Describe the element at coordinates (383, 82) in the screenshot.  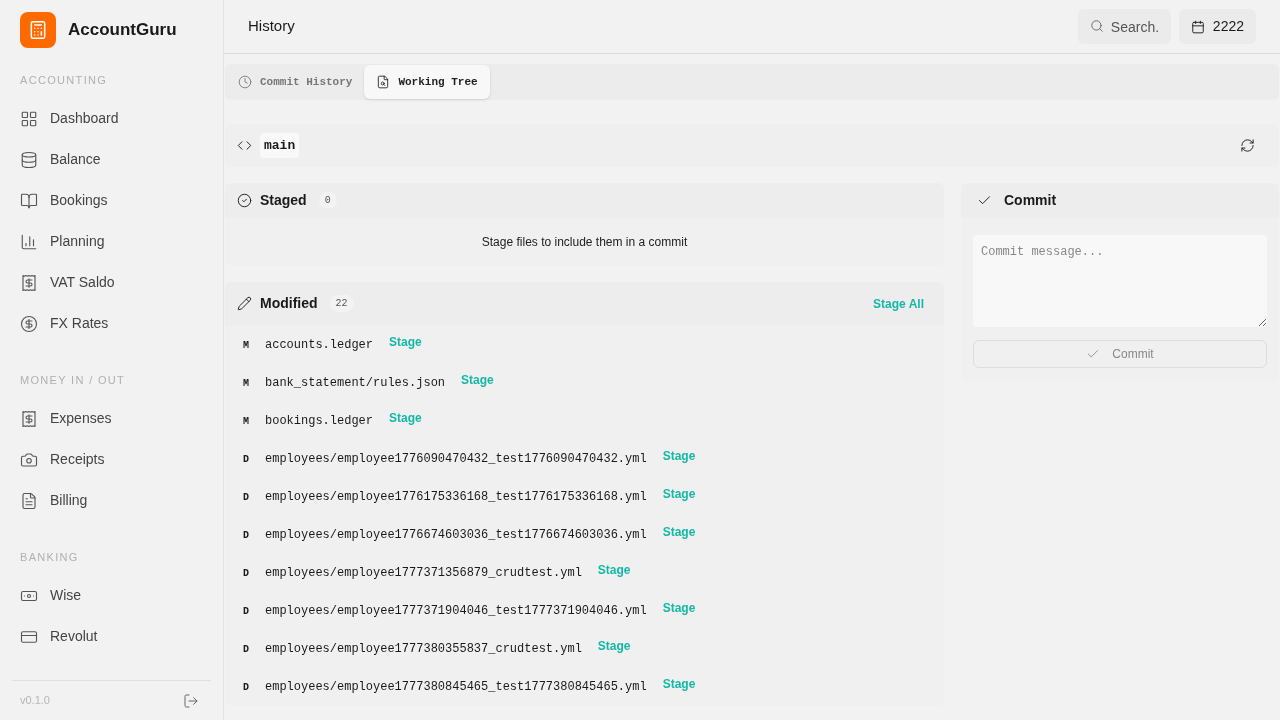
I see `file-search-icon` at that location.